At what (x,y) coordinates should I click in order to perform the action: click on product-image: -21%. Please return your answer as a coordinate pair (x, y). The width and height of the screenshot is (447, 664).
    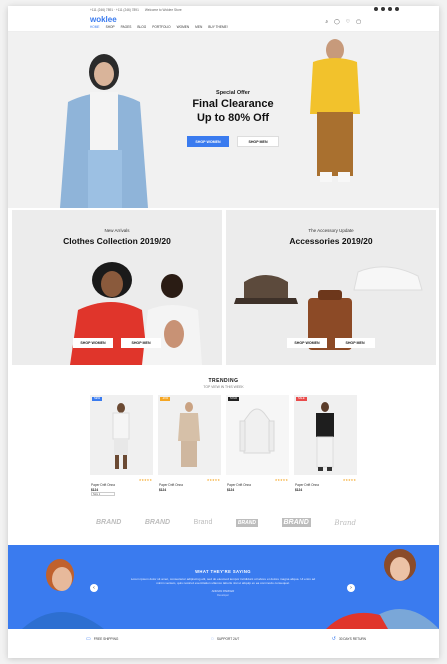
    Looking at the image, I should click on (189, 435).